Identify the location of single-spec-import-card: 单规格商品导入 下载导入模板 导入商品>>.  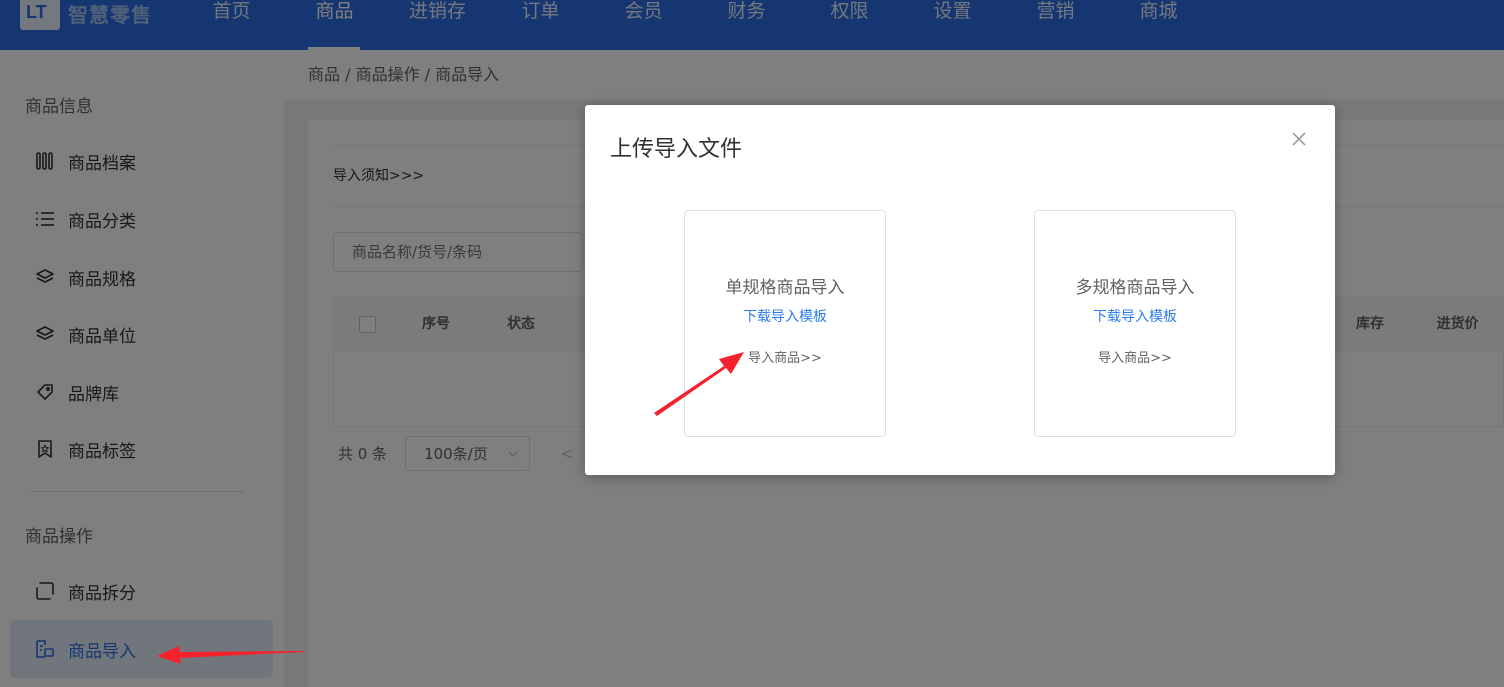
(785, 323).